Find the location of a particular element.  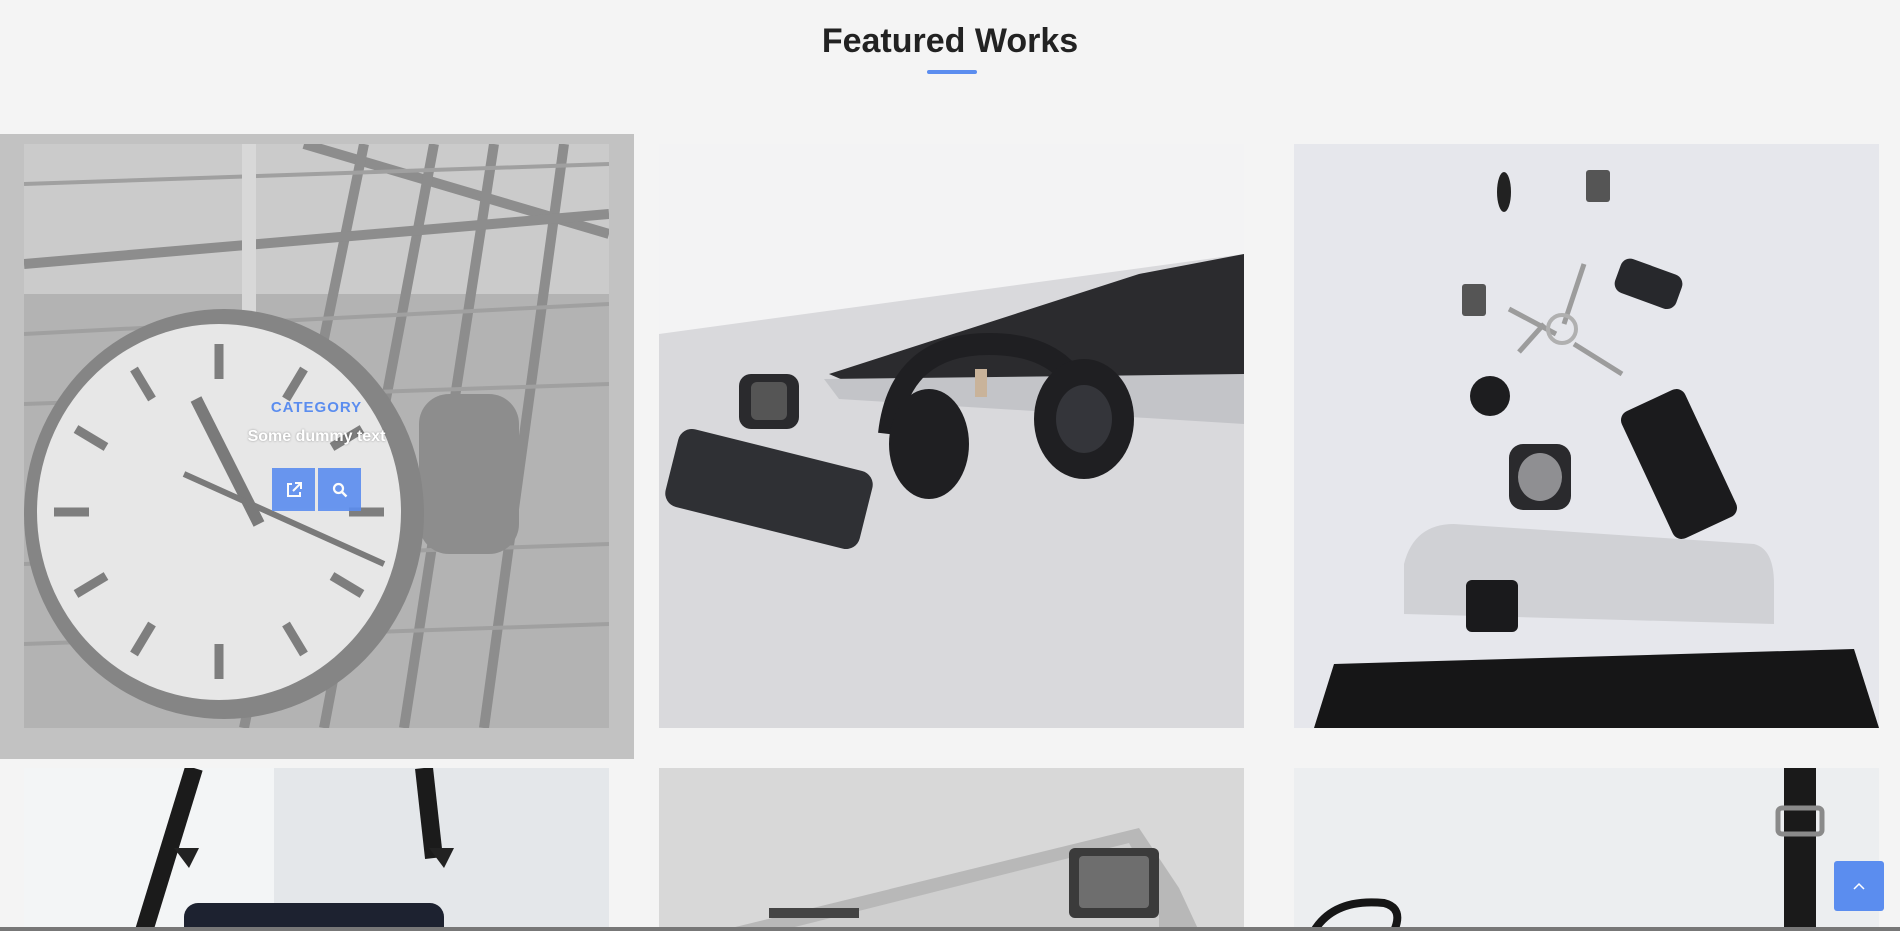

open-link-button is located at coordinates (293, 489).